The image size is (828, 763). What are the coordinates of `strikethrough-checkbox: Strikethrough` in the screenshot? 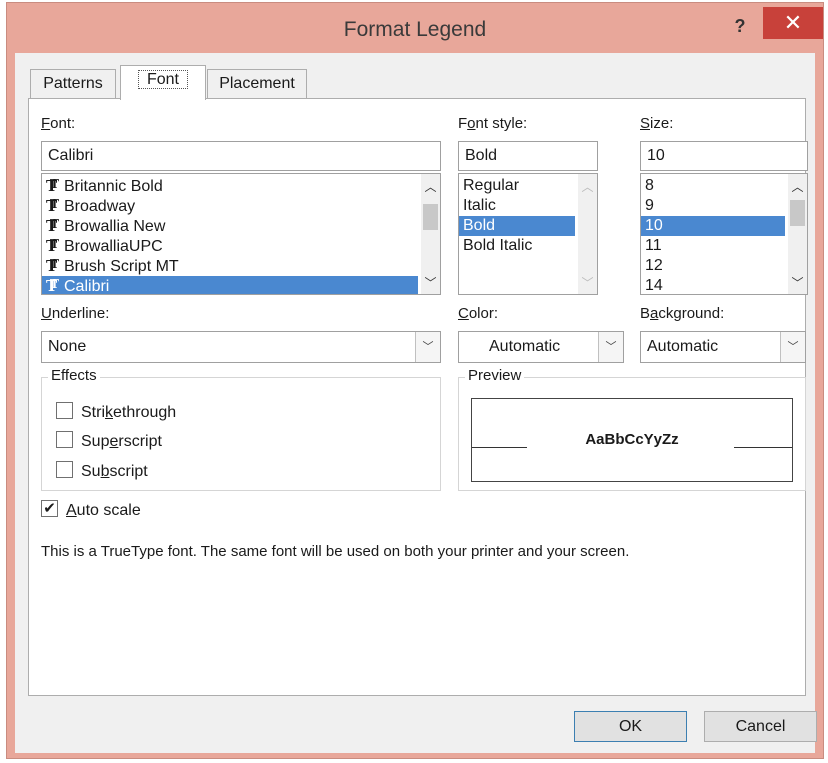 It's located at (116, 413).